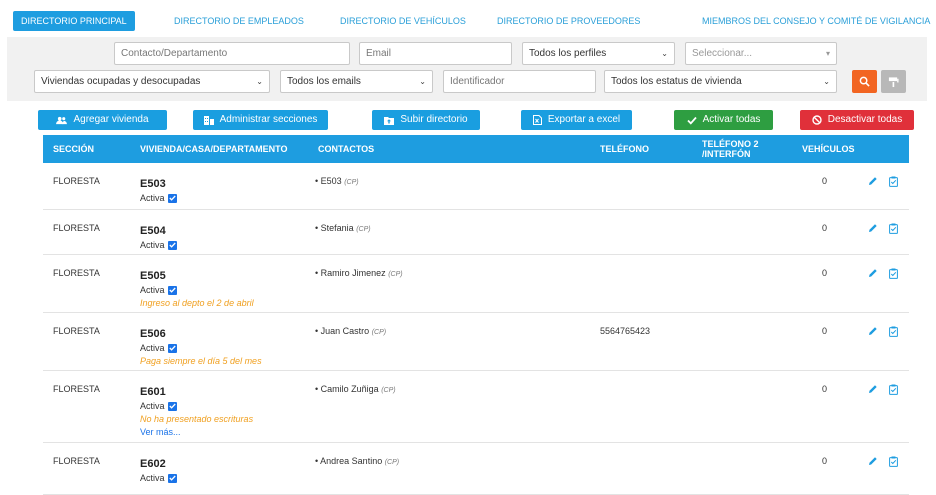 This screenshot has width=936, height=495. Describe the element at coordinates (111, 119) in the screenshot. I see `agregar-vivienda-label: Agregar vivienda` at that location.